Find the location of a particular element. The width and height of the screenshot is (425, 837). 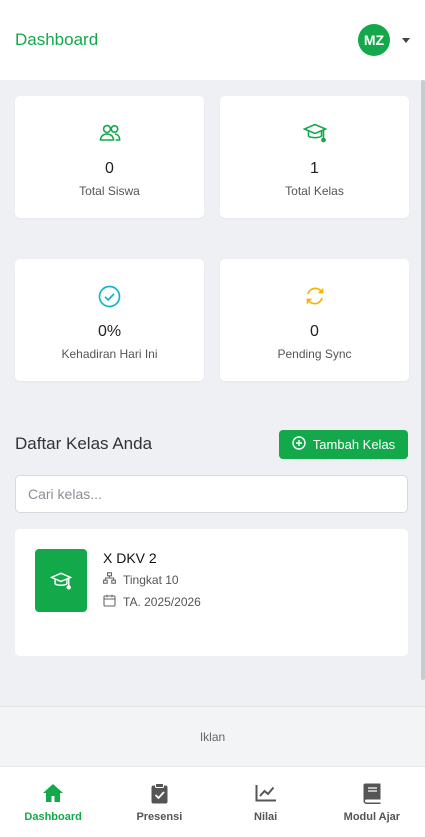

check-circle-icon is located at coordinates (110, 296).